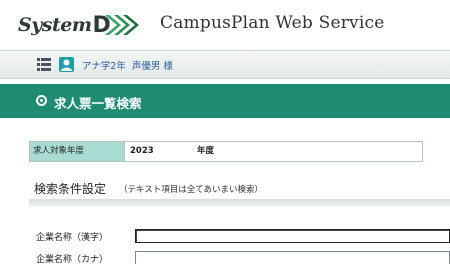  I want to click on year-filter-row: 求人対象年度 2023 年度, so click(226, 151).